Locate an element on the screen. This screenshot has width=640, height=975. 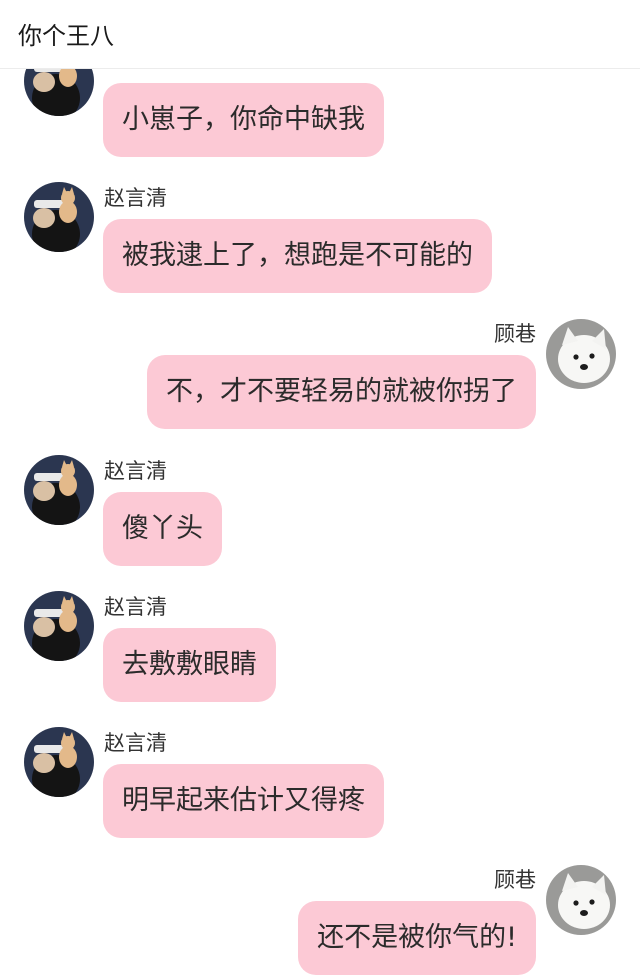
message-bubble: 明早起来估计又得疼 is located at coordinates (243, 801).